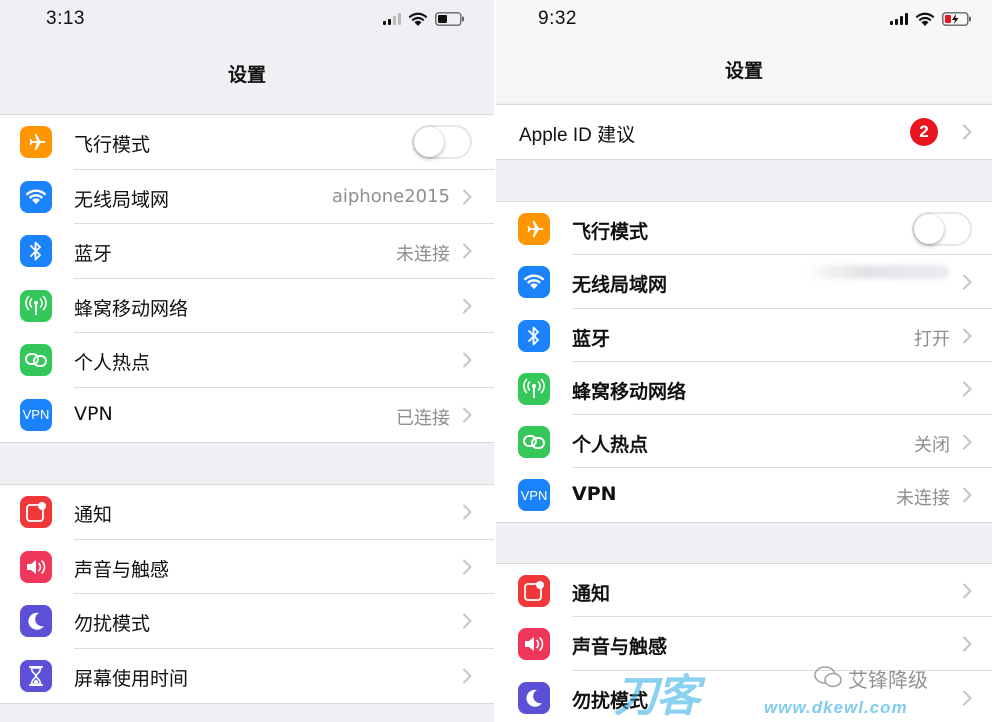 The width and height of the screenshot is (992, 722). Describe the element at coordinates (610, 445) in the screenshot. I see `row-label: 个人热点` at that location.